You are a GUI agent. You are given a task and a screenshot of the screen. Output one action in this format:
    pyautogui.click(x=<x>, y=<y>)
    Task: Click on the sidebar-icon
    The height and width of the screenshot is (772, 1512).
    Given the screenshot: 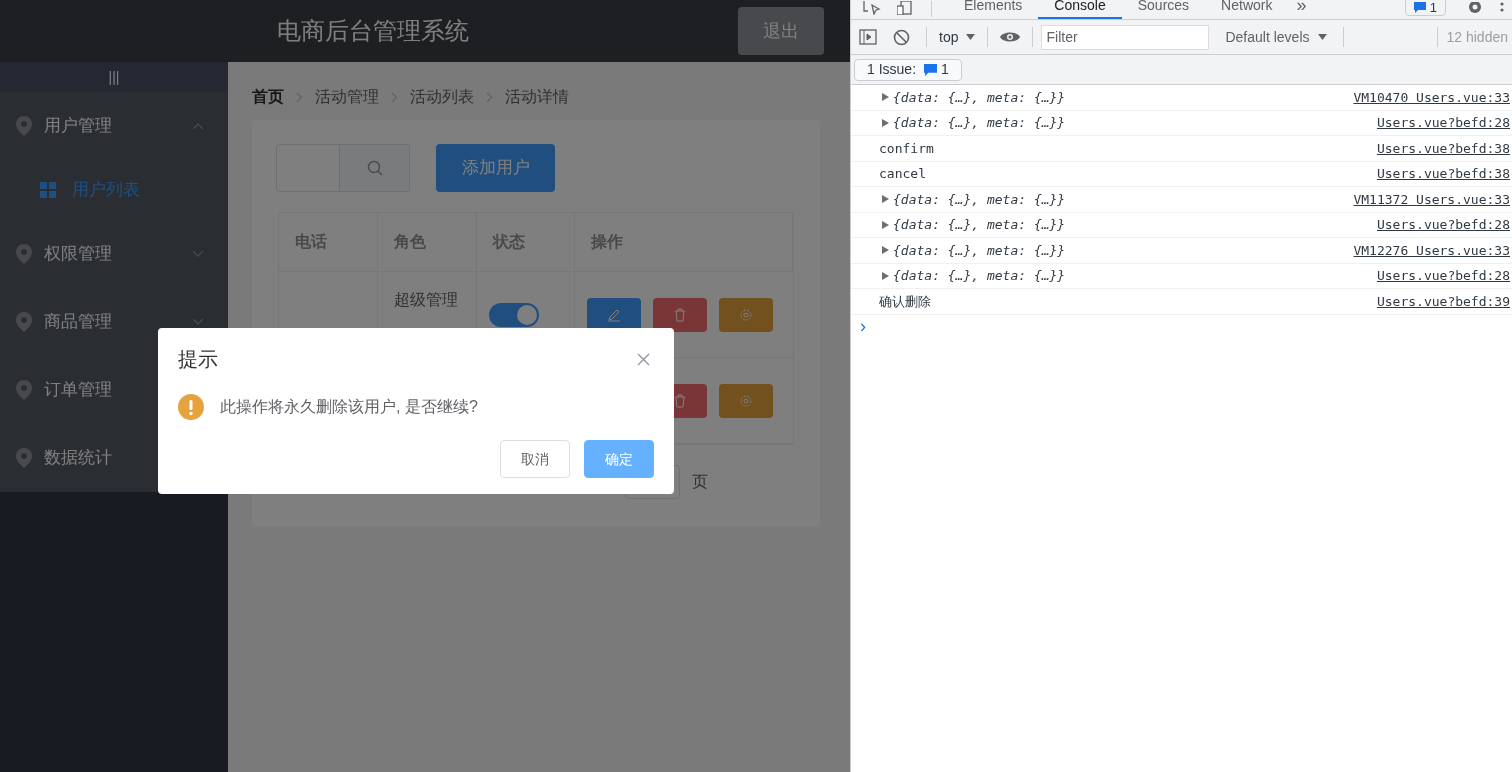 What is the action you would take?
    pyautogui.click(x=868, y=37)
    